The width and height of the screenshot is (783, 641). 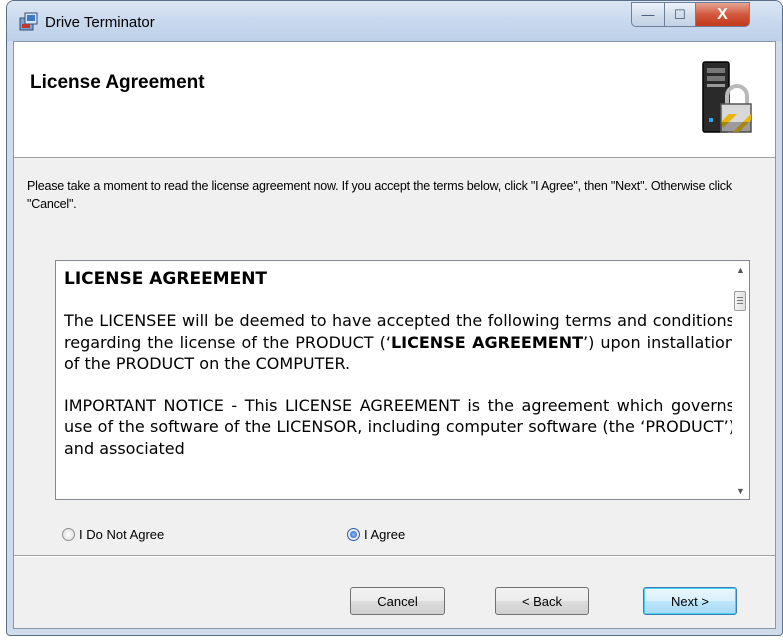 I want to click on minimize-button: —, so click(x=647, y=14).